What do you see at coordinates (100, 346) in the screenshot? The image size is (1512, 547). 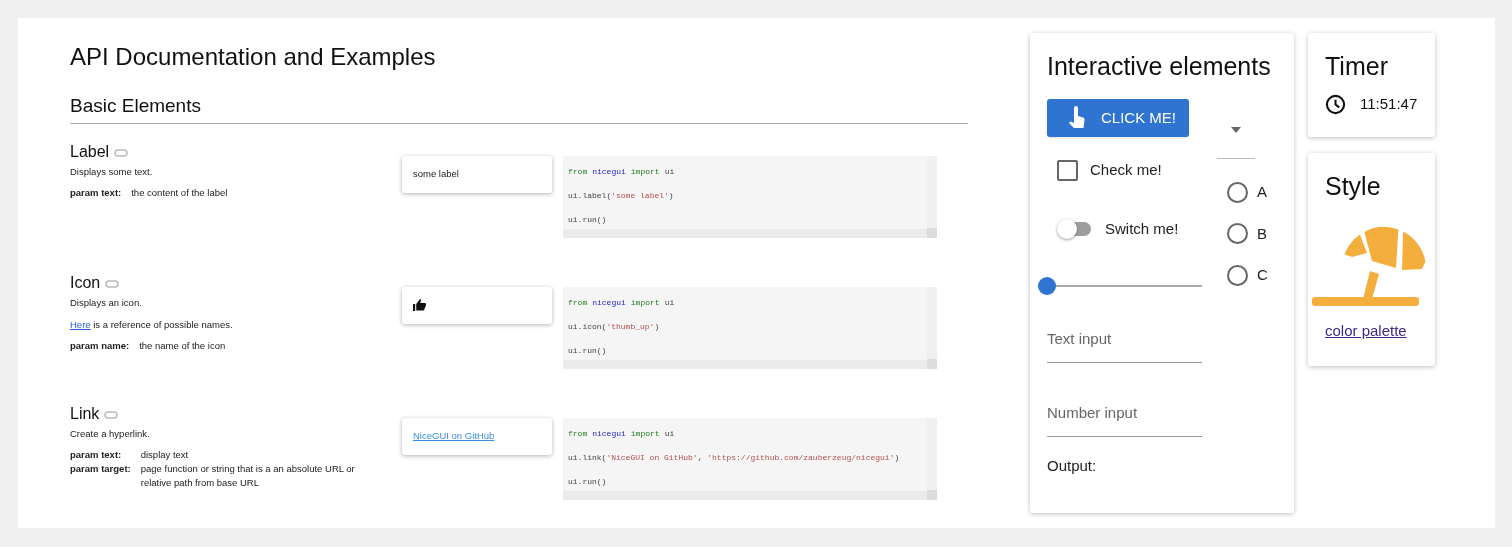 I see `param-name: param name:` at bounding box center [100, 346].